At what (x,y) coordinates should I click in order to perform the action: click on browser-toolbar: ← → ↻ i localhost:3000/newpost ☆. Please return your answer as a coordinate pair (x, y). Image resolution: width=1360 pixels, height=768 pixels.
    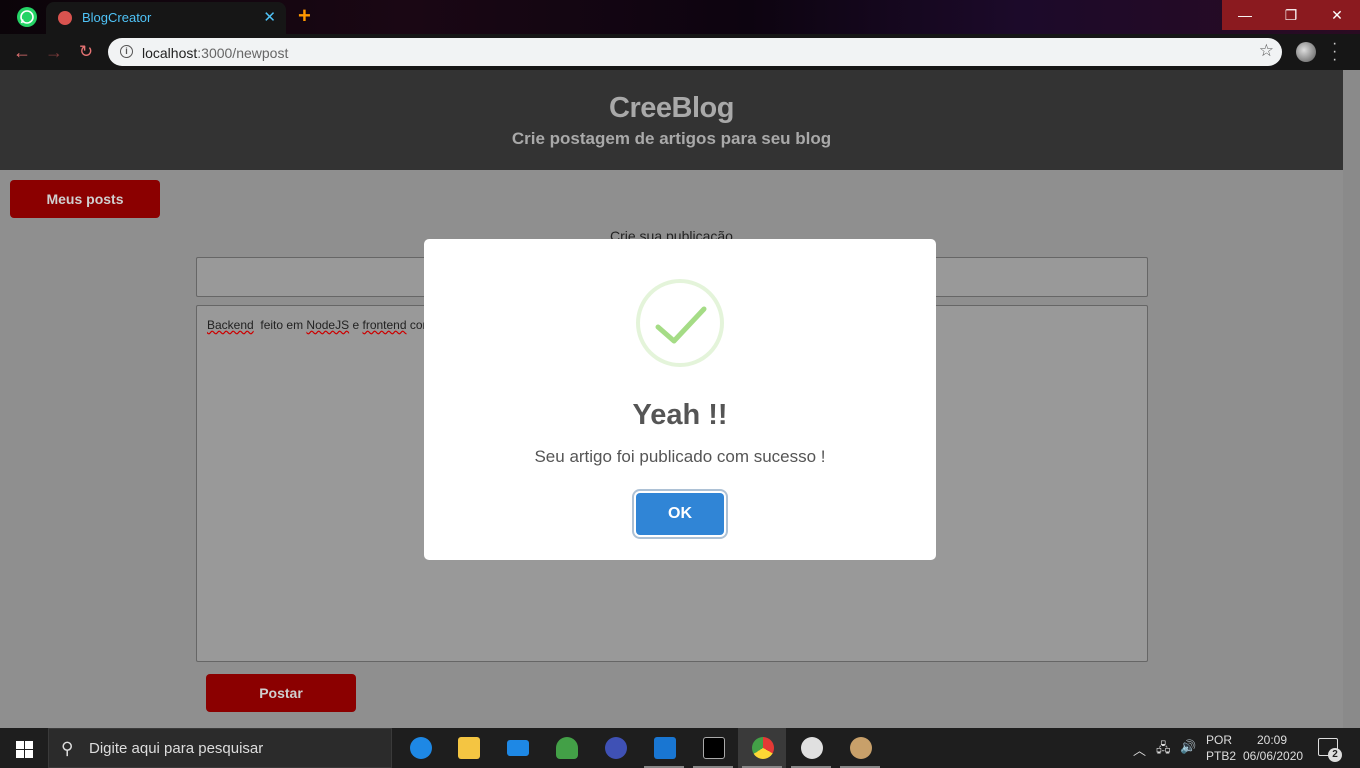
    Looking at the image, I should click on (680, 52).